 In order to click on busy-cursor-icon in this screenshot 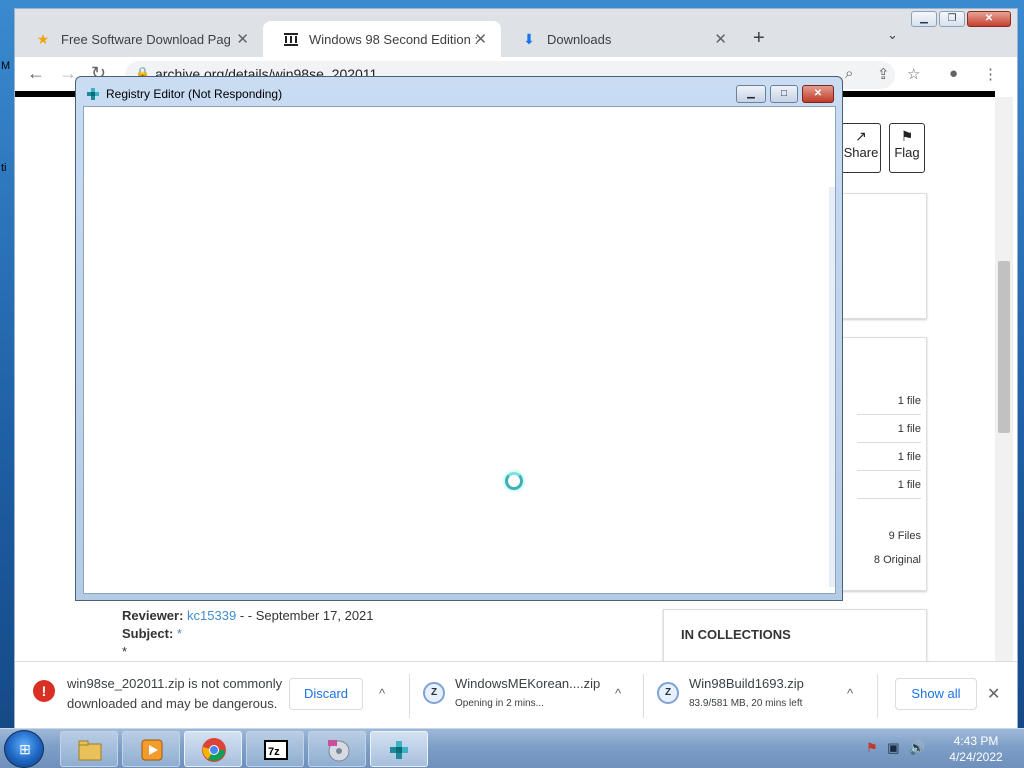, I will do `click(514, 481)`.